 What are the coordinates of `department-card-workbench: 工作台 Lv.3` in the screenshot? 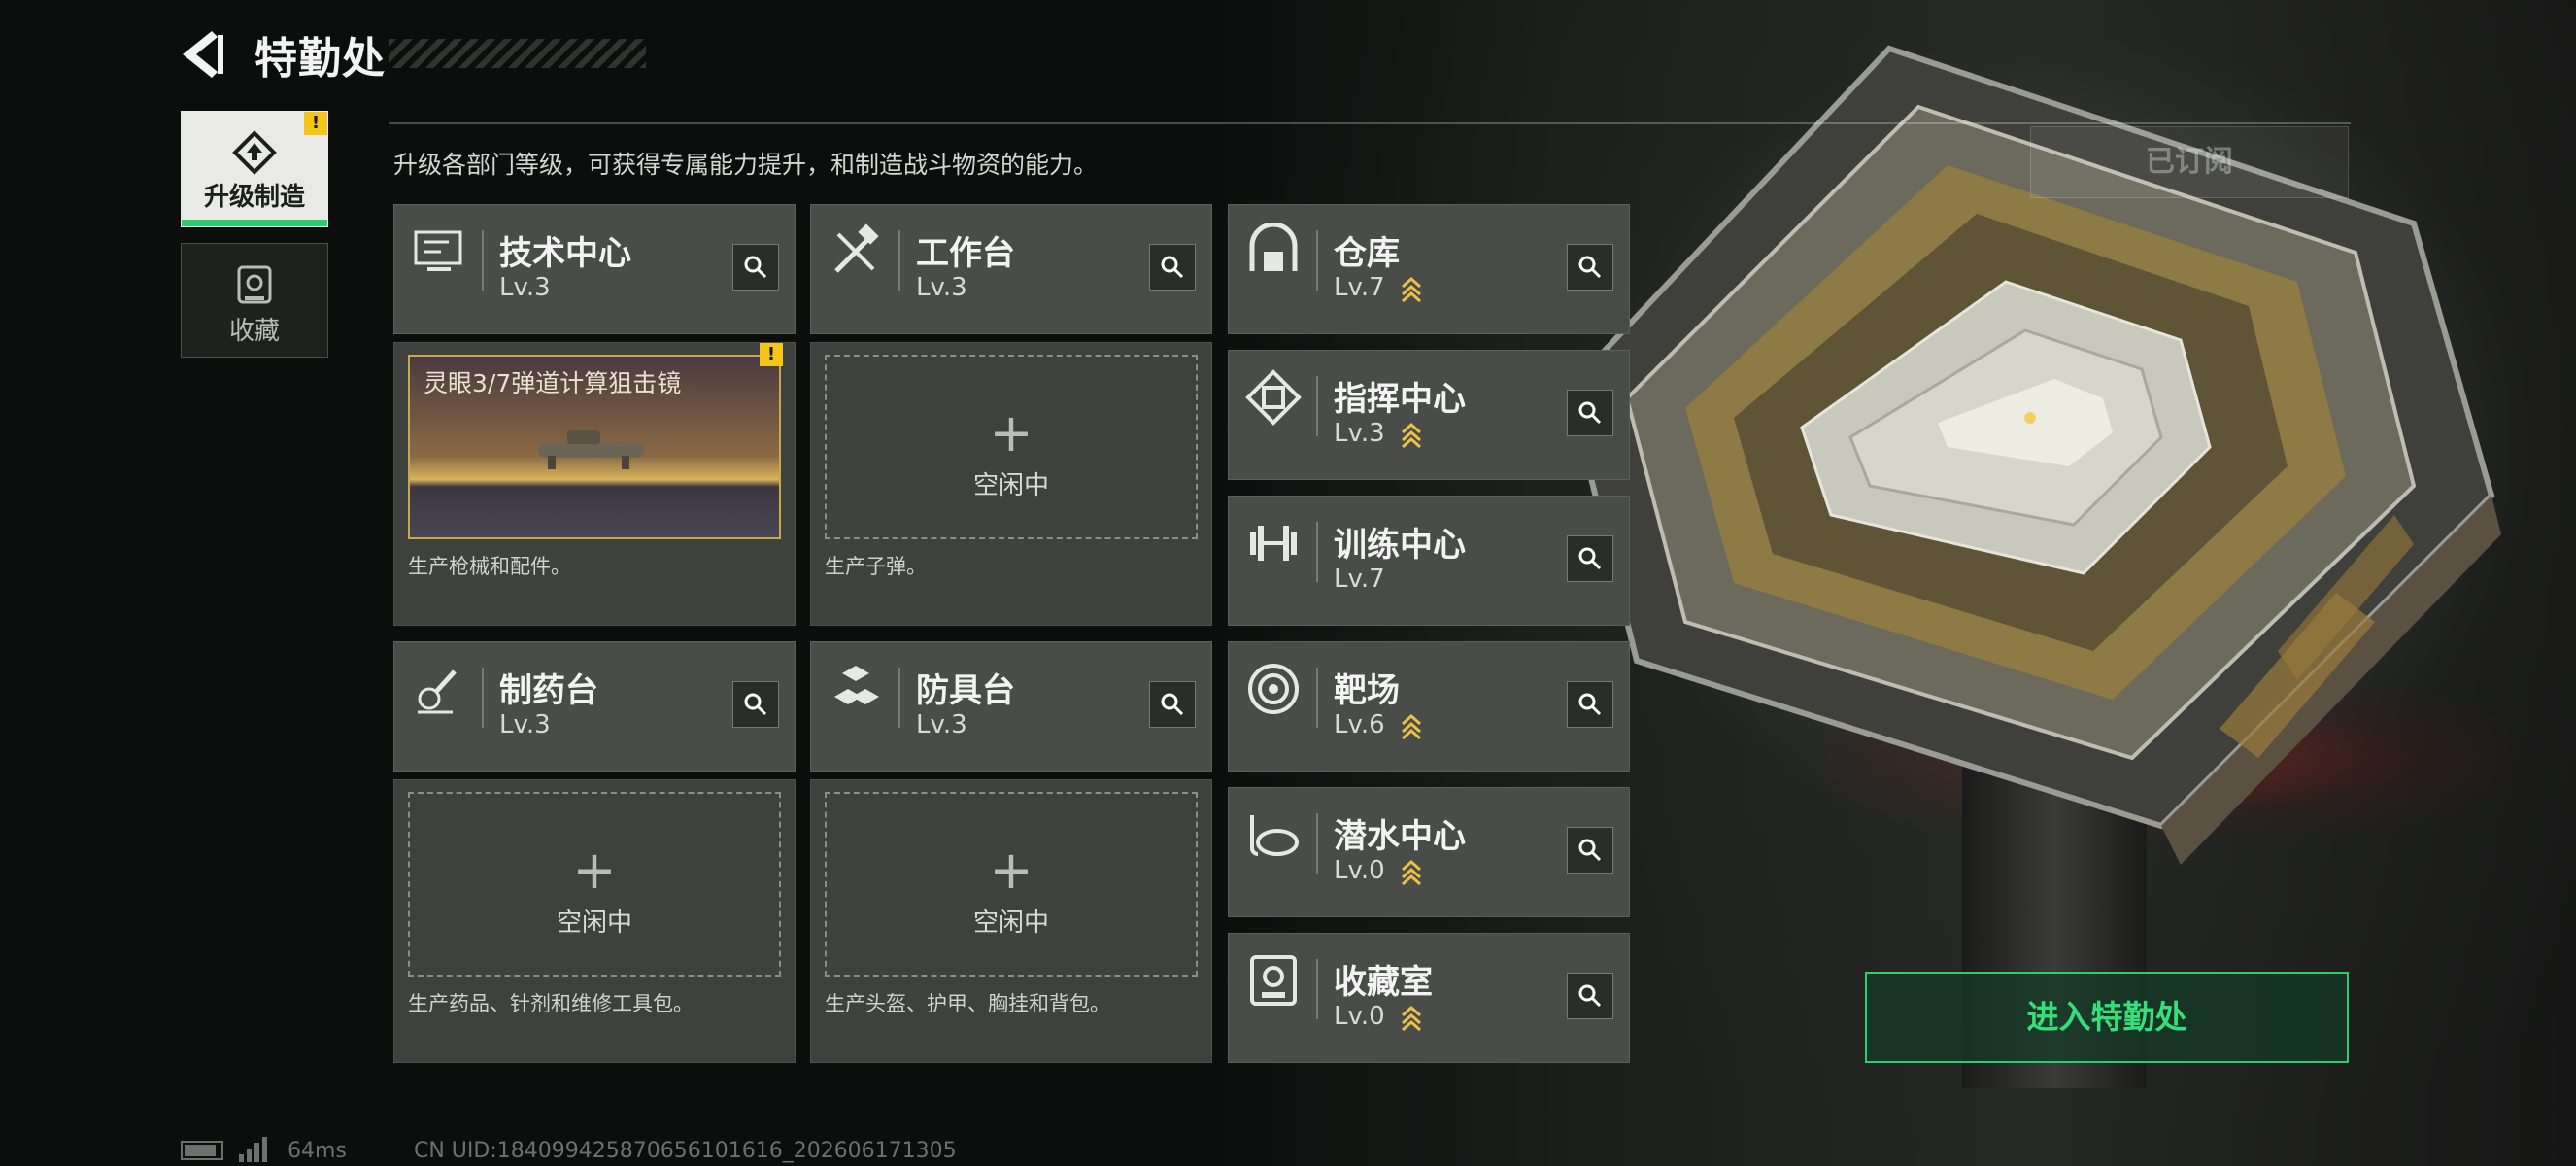 It's located at (1011, 269).